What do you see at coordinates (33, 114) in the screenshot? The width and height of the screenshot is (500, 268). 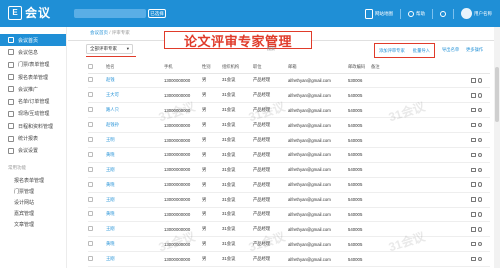 I see `sidebar-item-onsite: 现场/互动管理` at bounding box center [33, 114].